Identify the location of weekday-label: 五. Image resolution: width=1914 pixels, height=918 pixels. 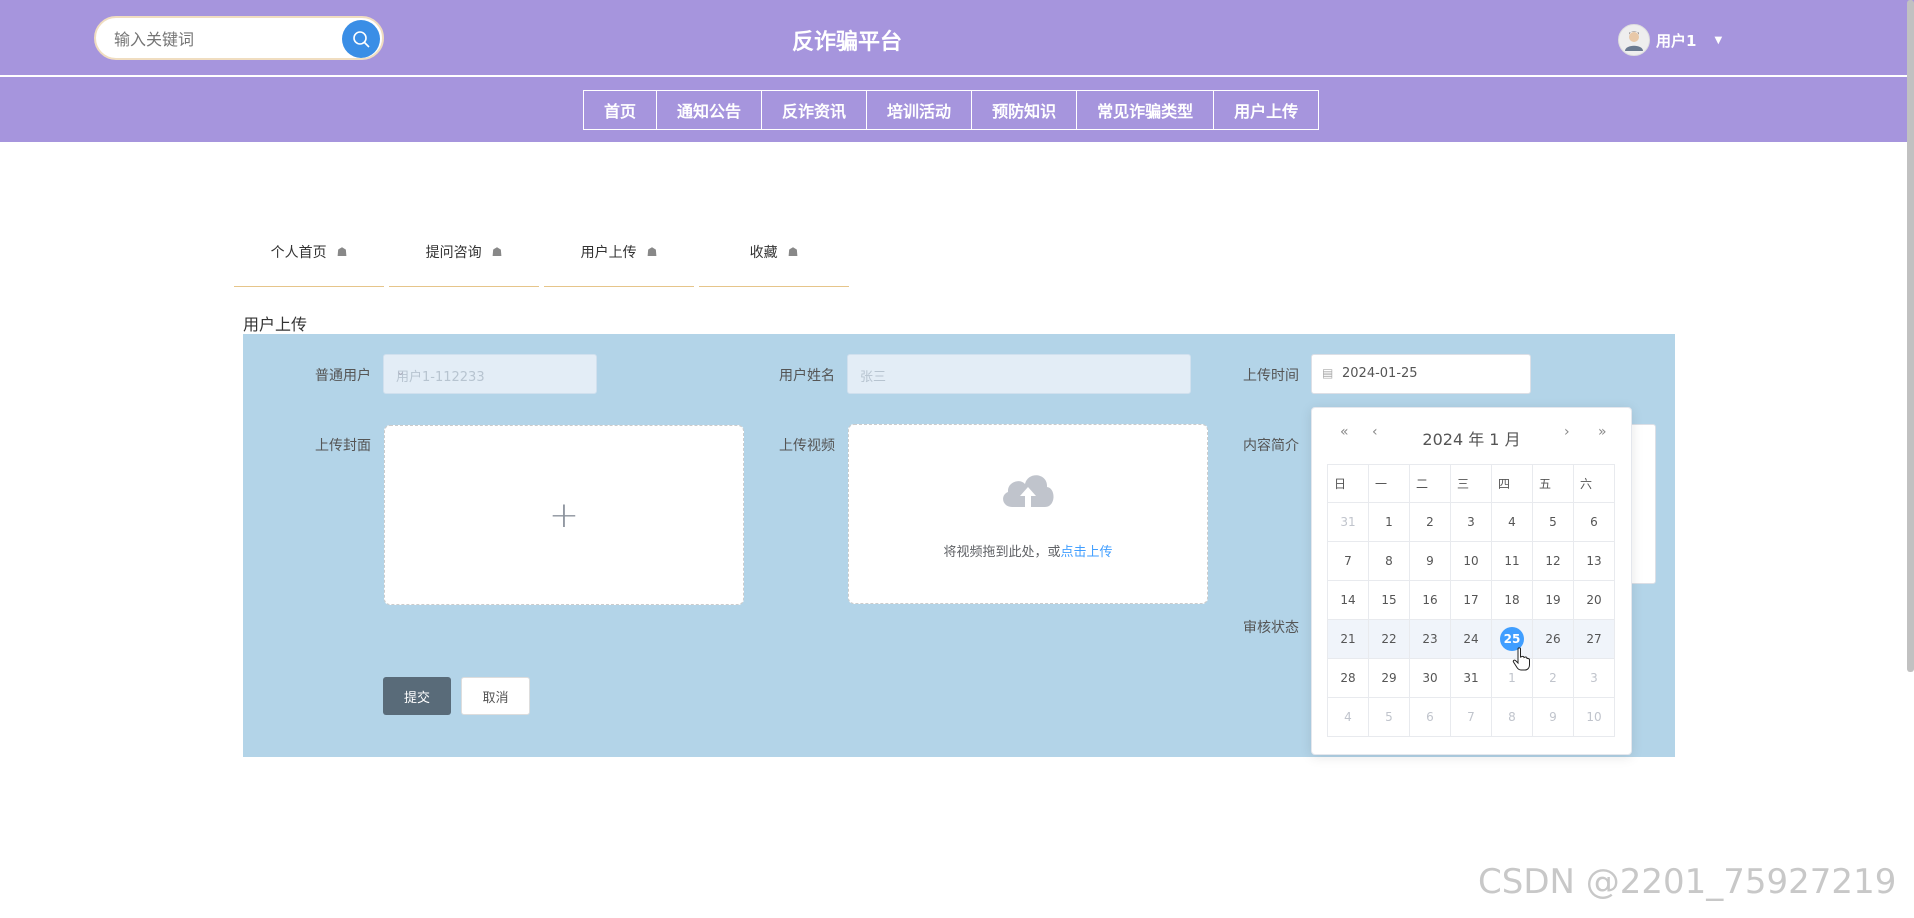
(1553, 483).